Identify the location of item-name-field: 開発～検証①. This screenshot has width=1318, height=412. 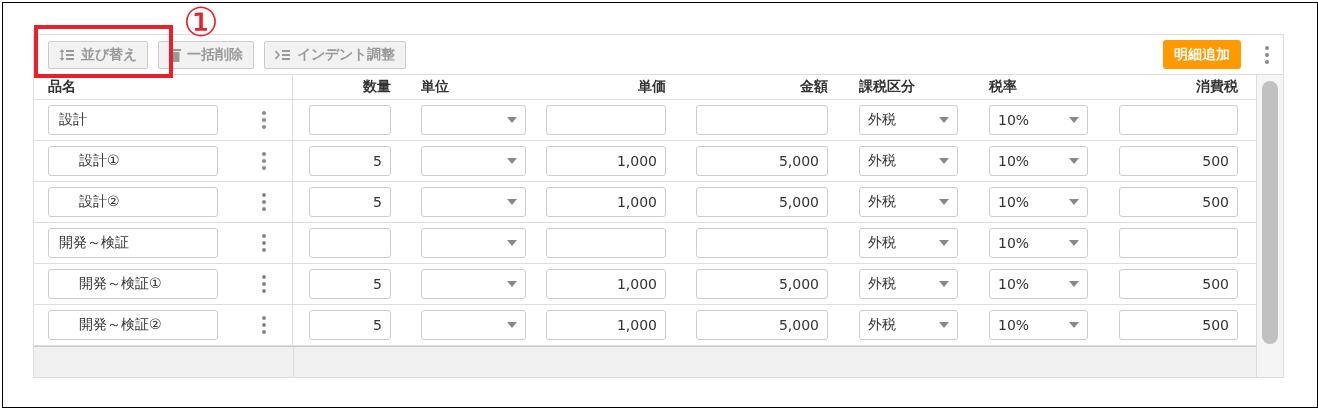
(133, 284).